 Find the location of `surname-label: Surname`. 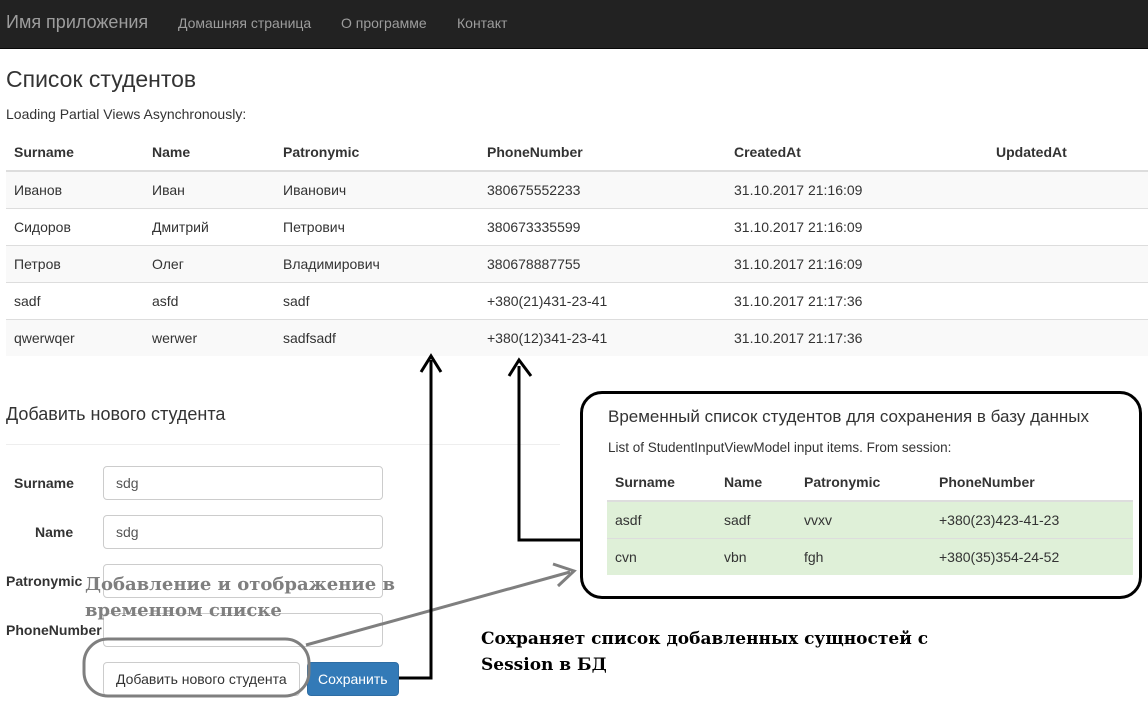

surname-label: Surname is located at coordinates (44, 483).